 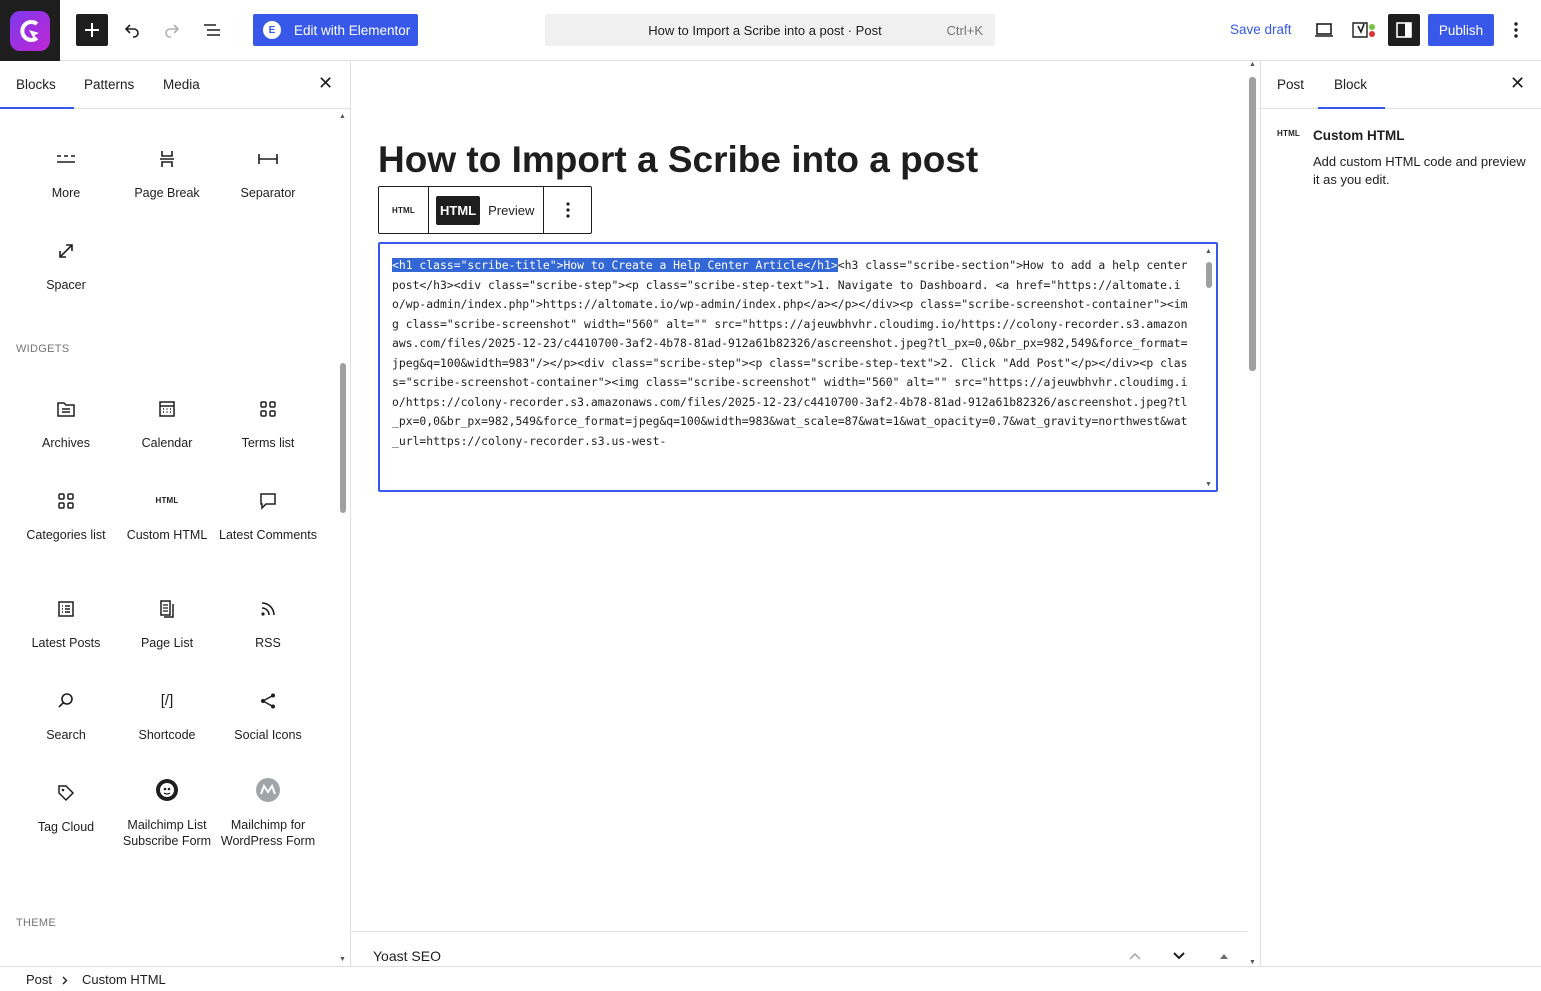 I want to click on yoast-title: Yoast SEO, so click(x=407, y=956).